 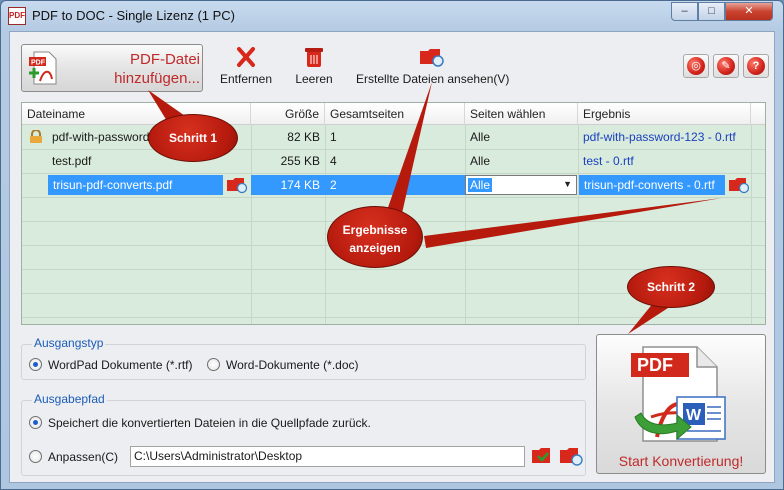 I want to click on output-path-input: C:\Users\Administrator\Desktop, so click(x=327, y=456).